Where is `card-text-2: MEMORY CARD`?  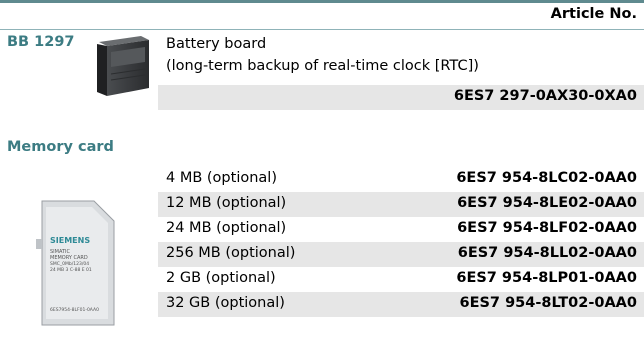 card-text-2: MEMORY CARD is located at coordinates (69, 258).